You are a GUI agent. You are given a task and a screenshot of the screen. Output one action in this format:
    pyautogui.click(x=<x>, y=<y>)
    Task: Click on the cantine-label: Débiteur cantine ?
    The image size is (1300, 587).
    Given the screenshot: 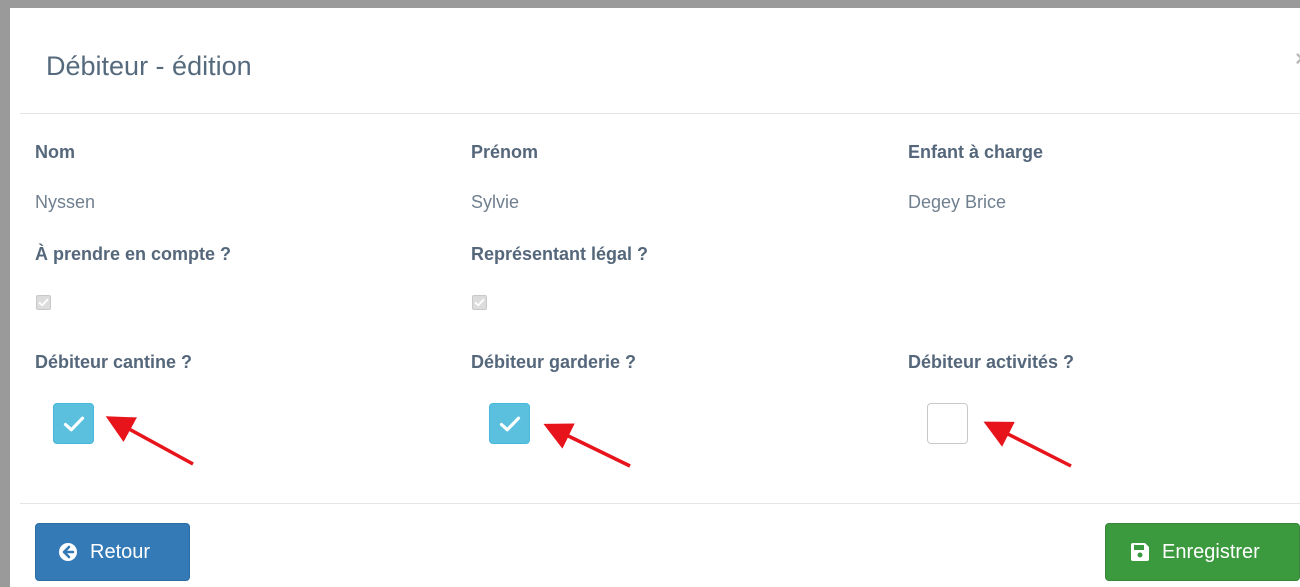 What is the action you would take?
    pyautogui.click(x=114, y=362)
    